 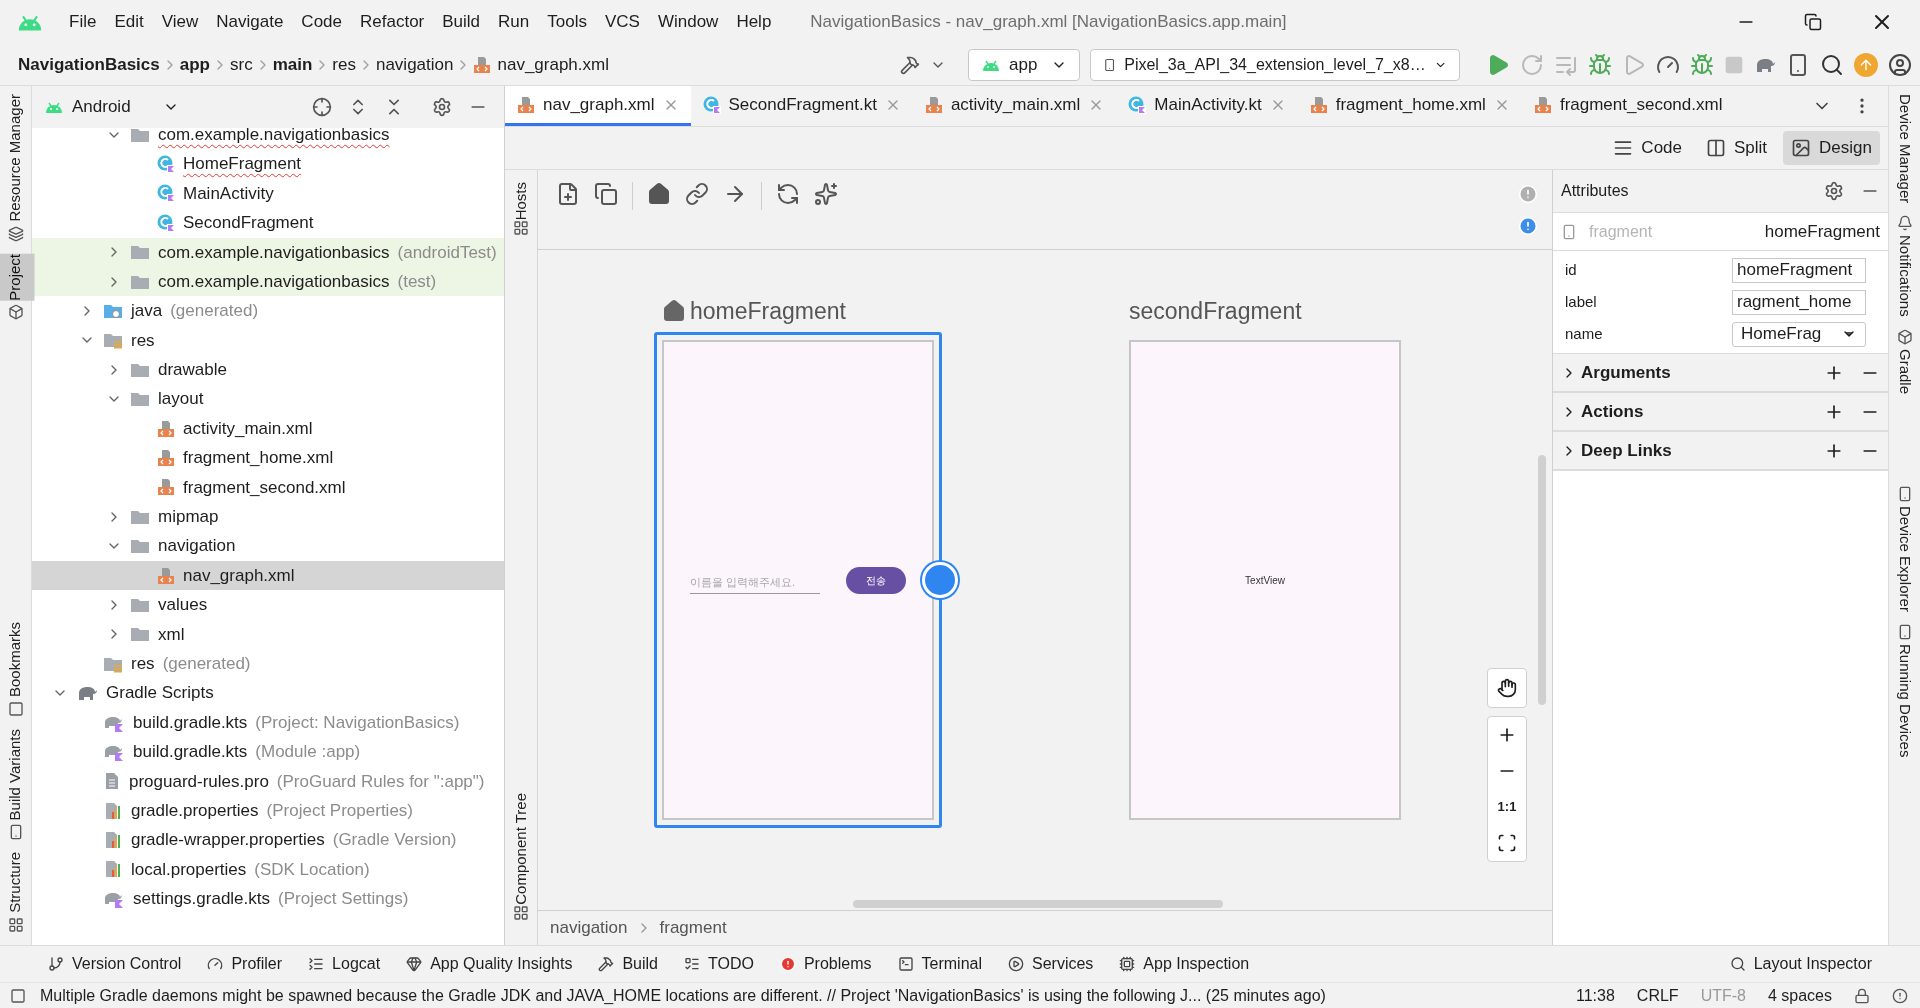 I want to click on vertical-scrollbar, so click(x=1542, y=580).